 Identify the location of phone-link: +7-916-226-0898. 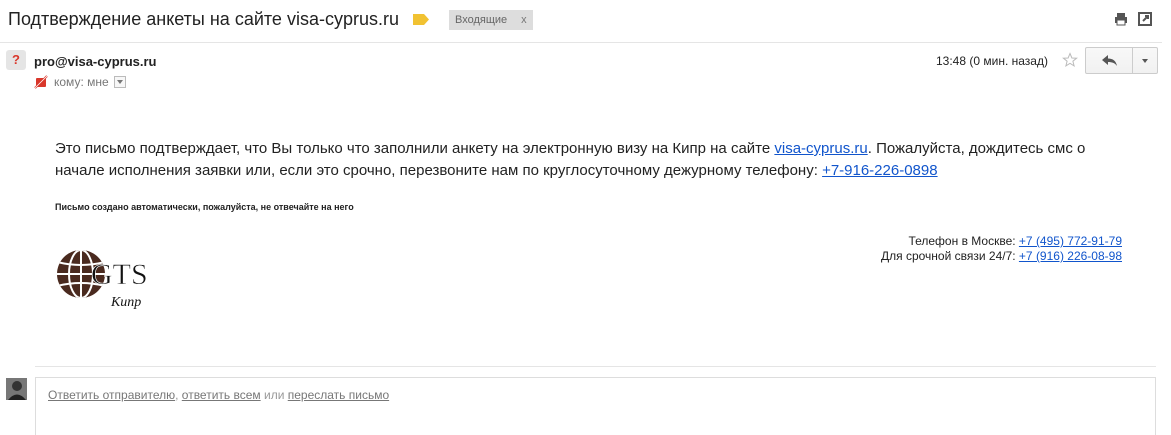
(880, 170).